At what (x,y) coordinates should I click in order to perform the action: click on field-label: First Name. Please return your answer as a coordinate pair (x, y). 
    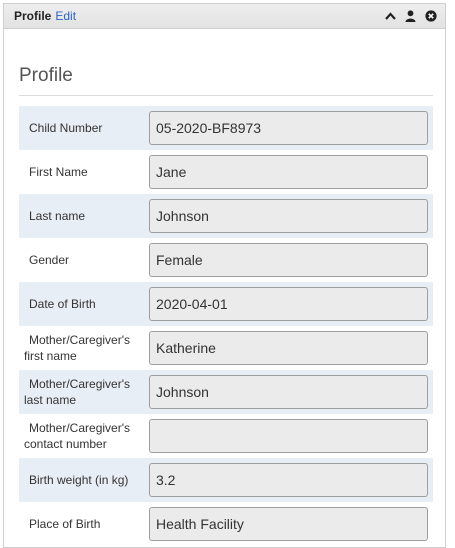
    Looking at the image, I should click on (58, 172).